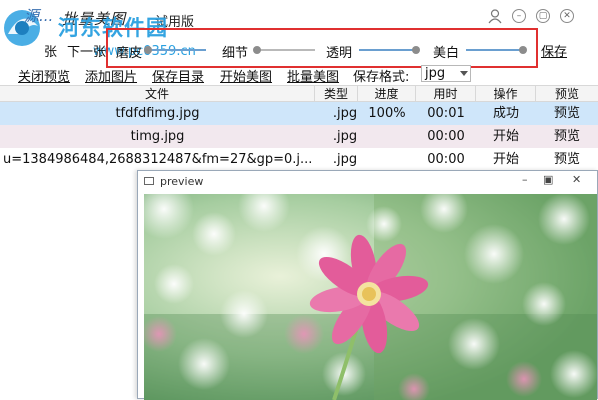  I want to click on batch-beautify-link: 批量美图, so click(313, 75).